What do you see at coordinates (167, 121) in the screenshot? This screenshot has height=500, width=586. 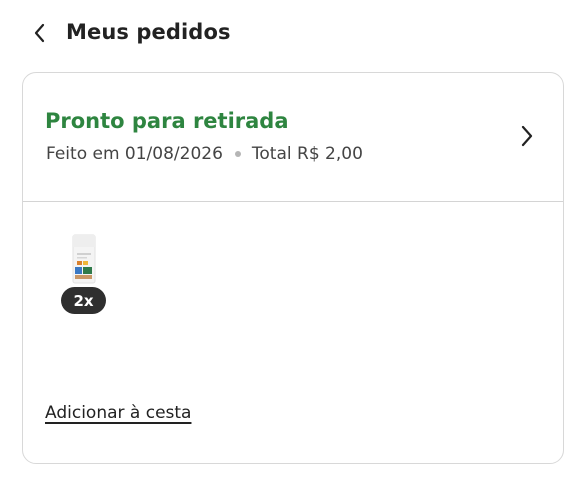 I see `order-status: Pronto para retirada` at bounding box center [167, 121].